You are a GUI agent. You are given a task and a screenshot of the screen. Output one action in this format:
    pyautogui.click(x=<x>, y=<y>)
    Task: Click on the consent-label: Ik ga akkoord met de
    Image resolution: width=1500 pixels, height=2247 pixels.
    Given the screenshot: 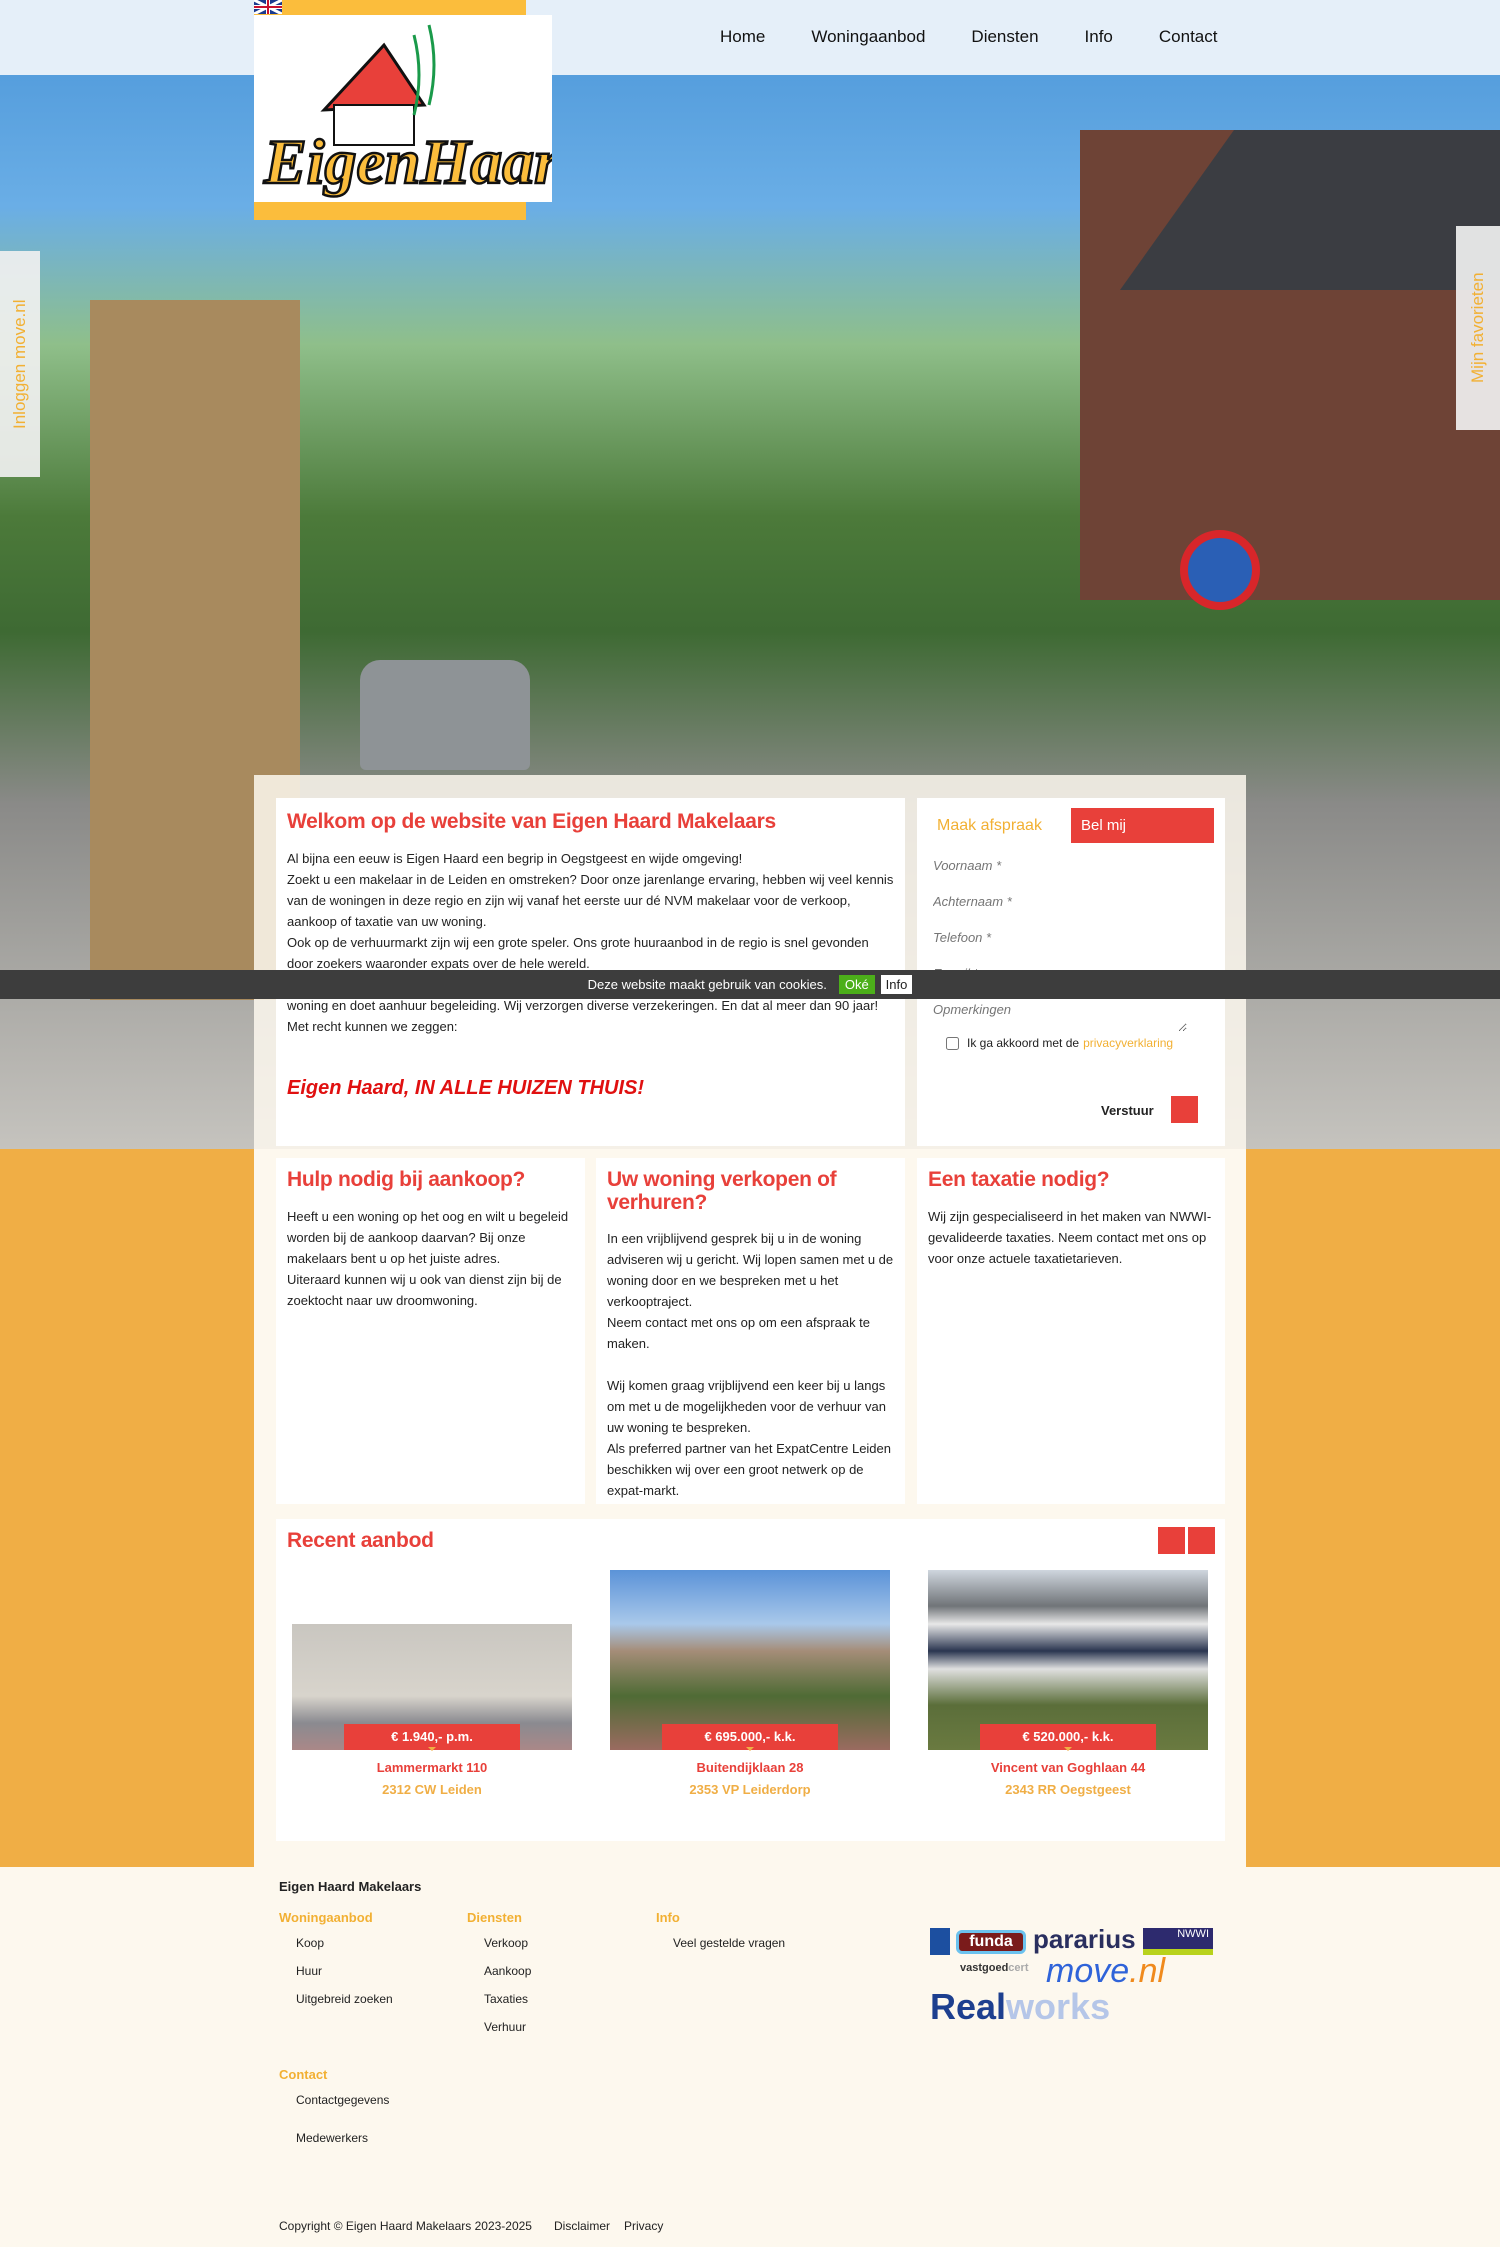 What is the action you would take?
    pyautogui.click(x=1023, y=1043)
    